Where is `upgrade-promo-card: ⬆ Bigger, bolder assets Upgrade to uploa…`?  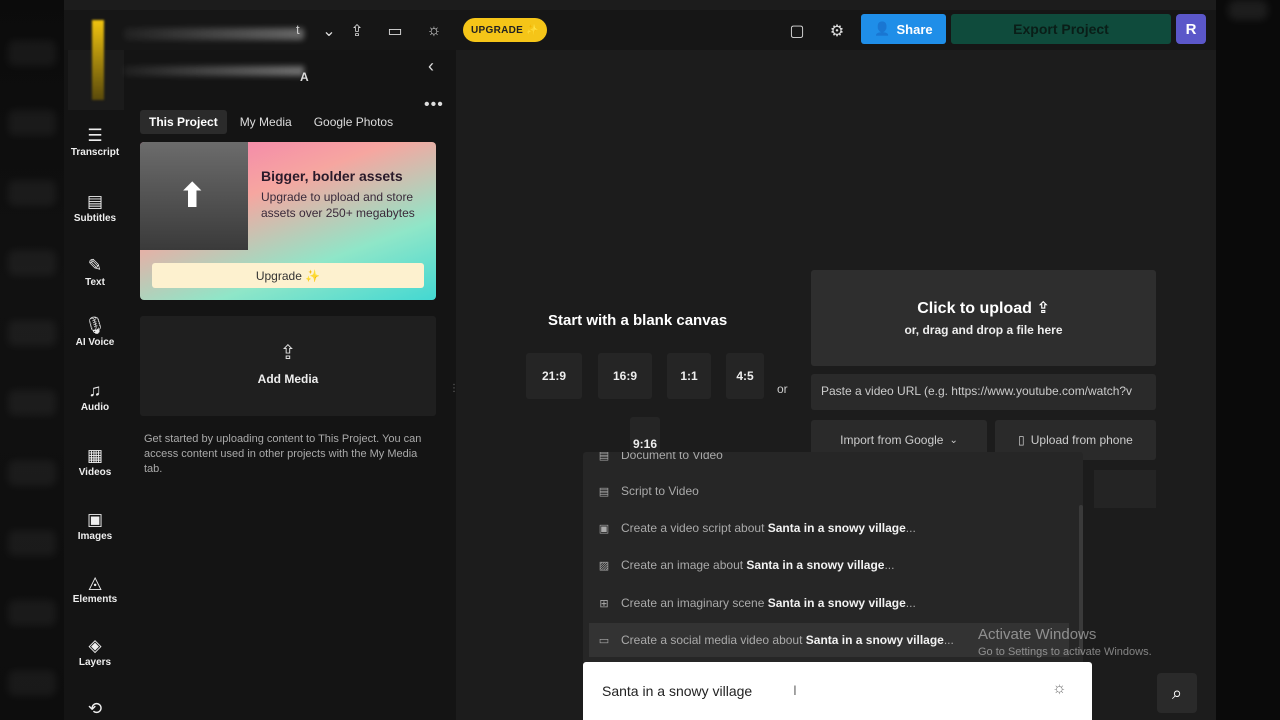 upgrade-promo-card: ⬆ Bigger, bolder assets Upgrade to uploa… is located at coordinates (288, 221).